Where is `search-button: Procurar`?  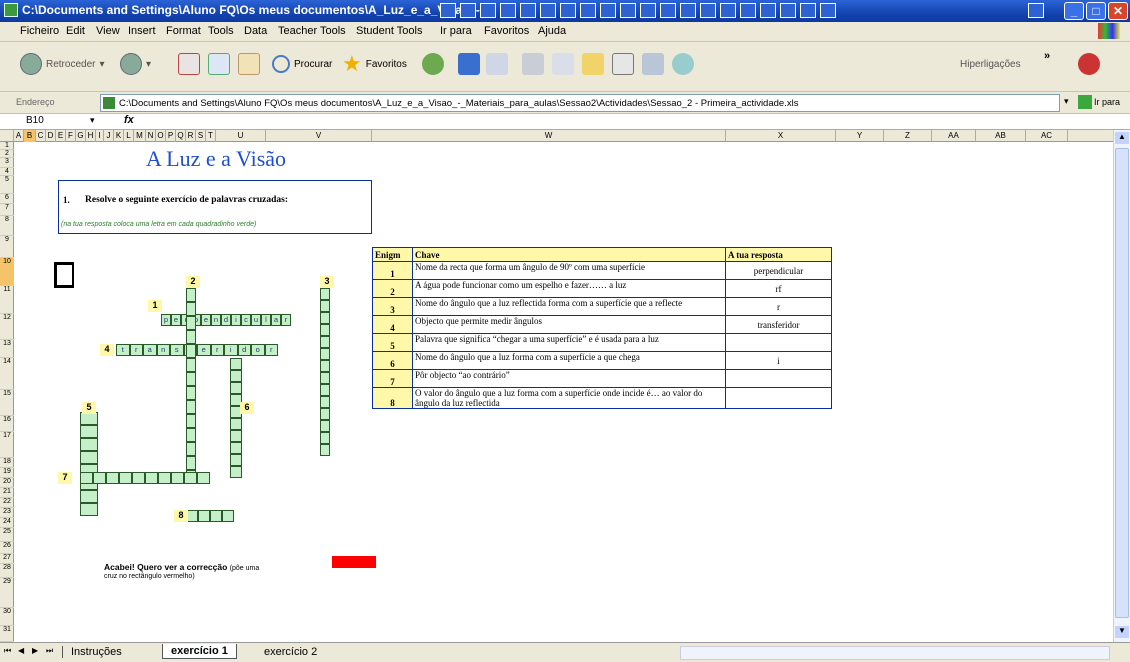 search-button: Procurar is located at coordinates (302, 64).